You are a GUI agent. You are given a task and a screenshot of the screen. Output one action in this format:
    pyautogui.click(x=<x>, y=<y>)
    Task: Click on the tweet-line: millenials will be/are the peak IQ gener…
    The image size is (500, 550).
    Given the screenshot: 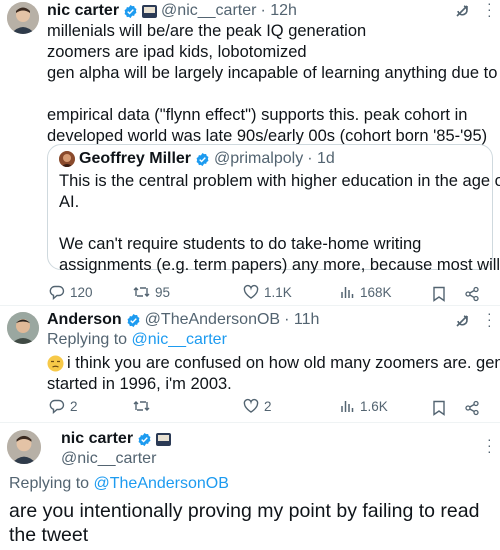 What is the action you would take?
    pyautogui.click(x=207, y=31)
    